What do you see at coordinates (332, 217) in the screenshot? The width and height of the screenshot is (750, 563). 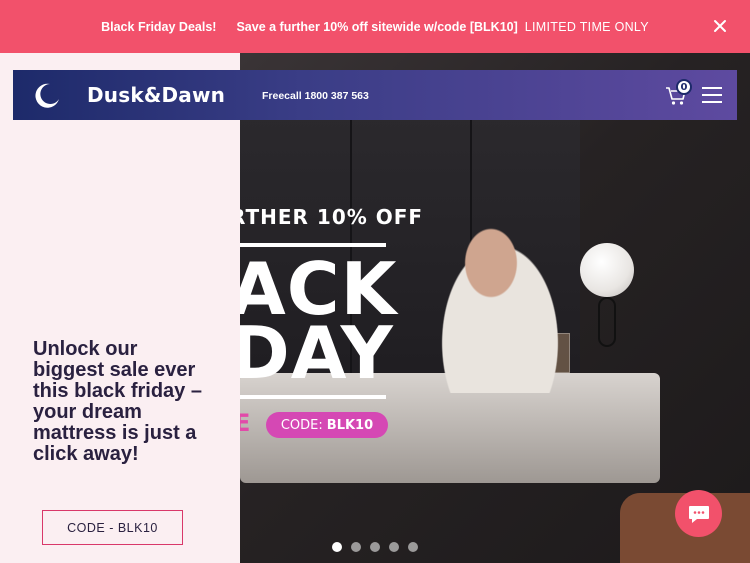 I see `hero-further-text: RTHER 10% OFF` at bounding box center [332, 217].